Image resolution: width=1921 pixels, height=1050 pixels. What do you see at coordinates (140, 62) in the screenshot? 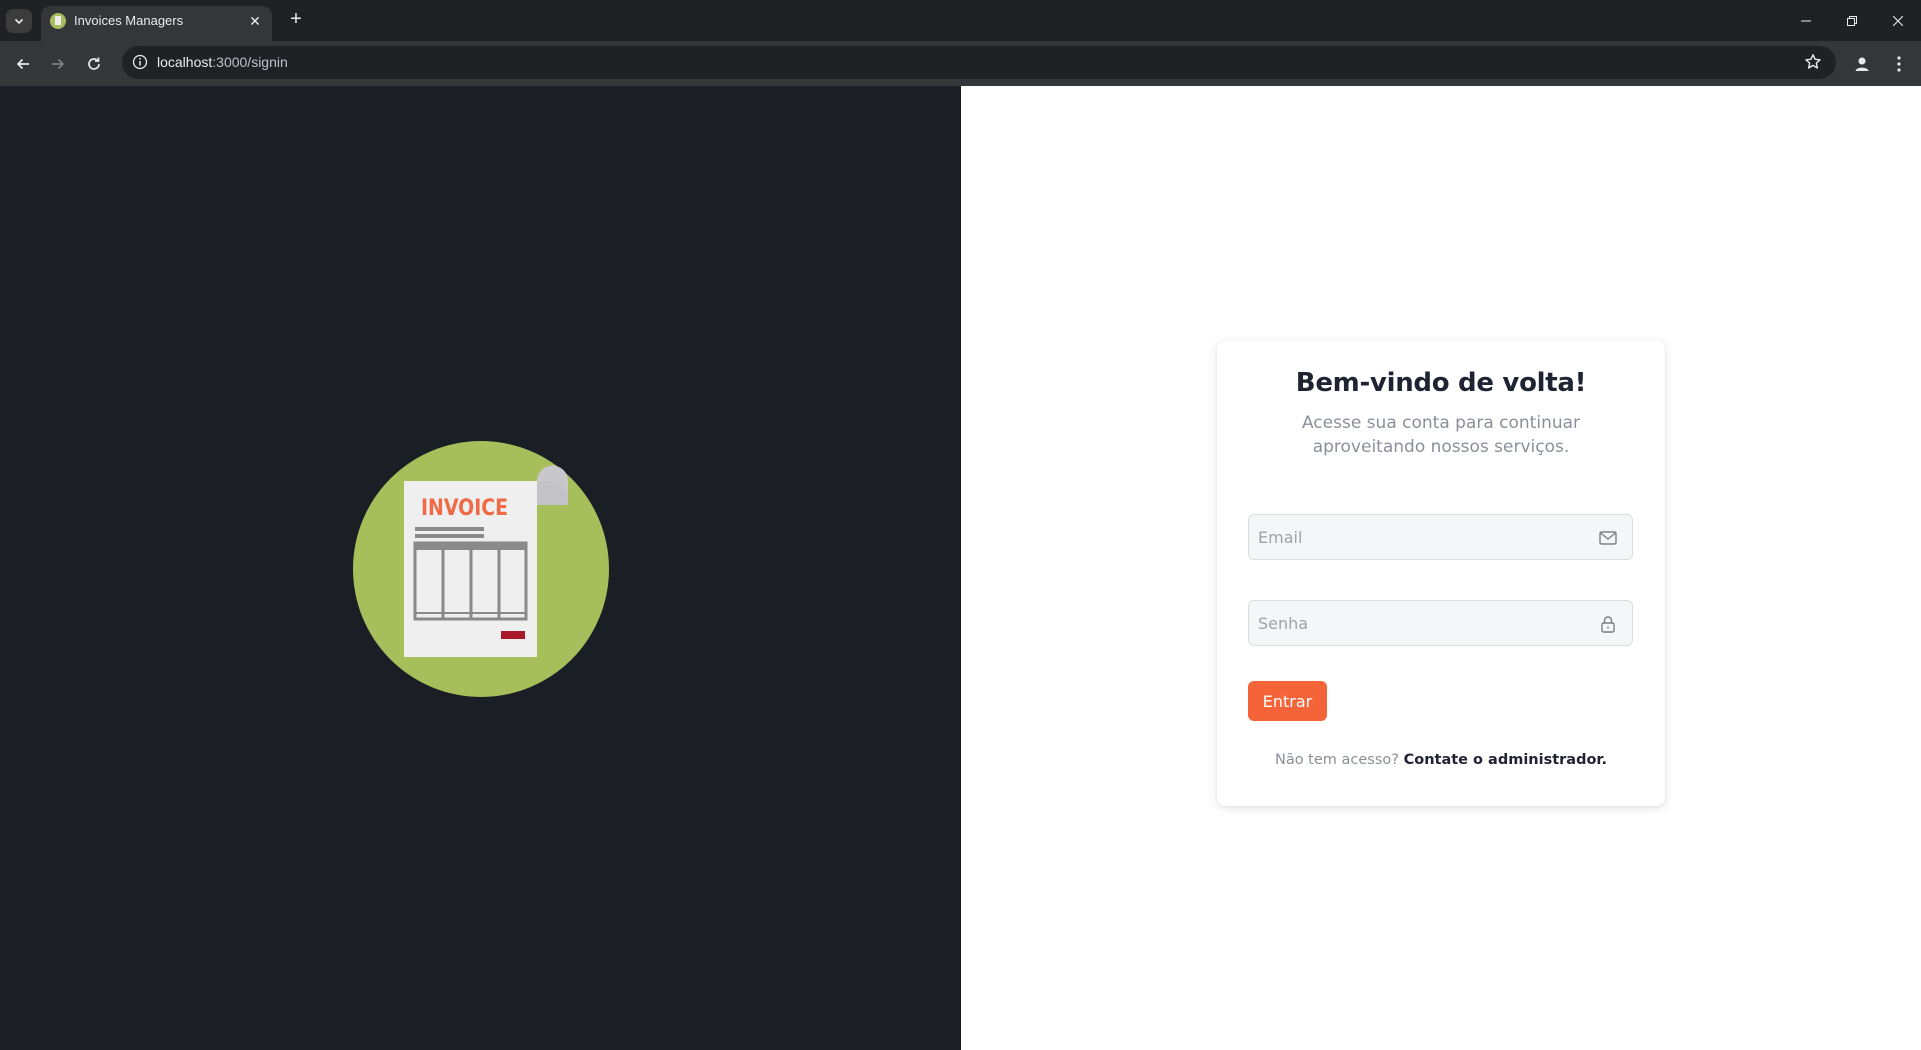
I see `info-icon` at bounding box center [140, 62].